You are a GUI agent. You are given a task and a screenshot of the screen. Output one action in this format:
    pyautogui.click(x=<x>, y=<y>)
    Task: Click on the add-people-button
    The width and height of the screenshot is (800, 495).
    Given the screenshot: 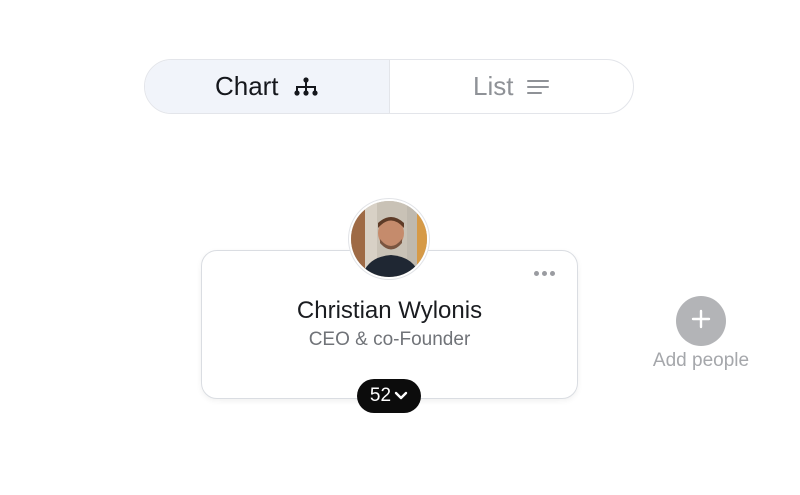 What is the action you would take?
    pyautogui.click(x=701, y=321)
    